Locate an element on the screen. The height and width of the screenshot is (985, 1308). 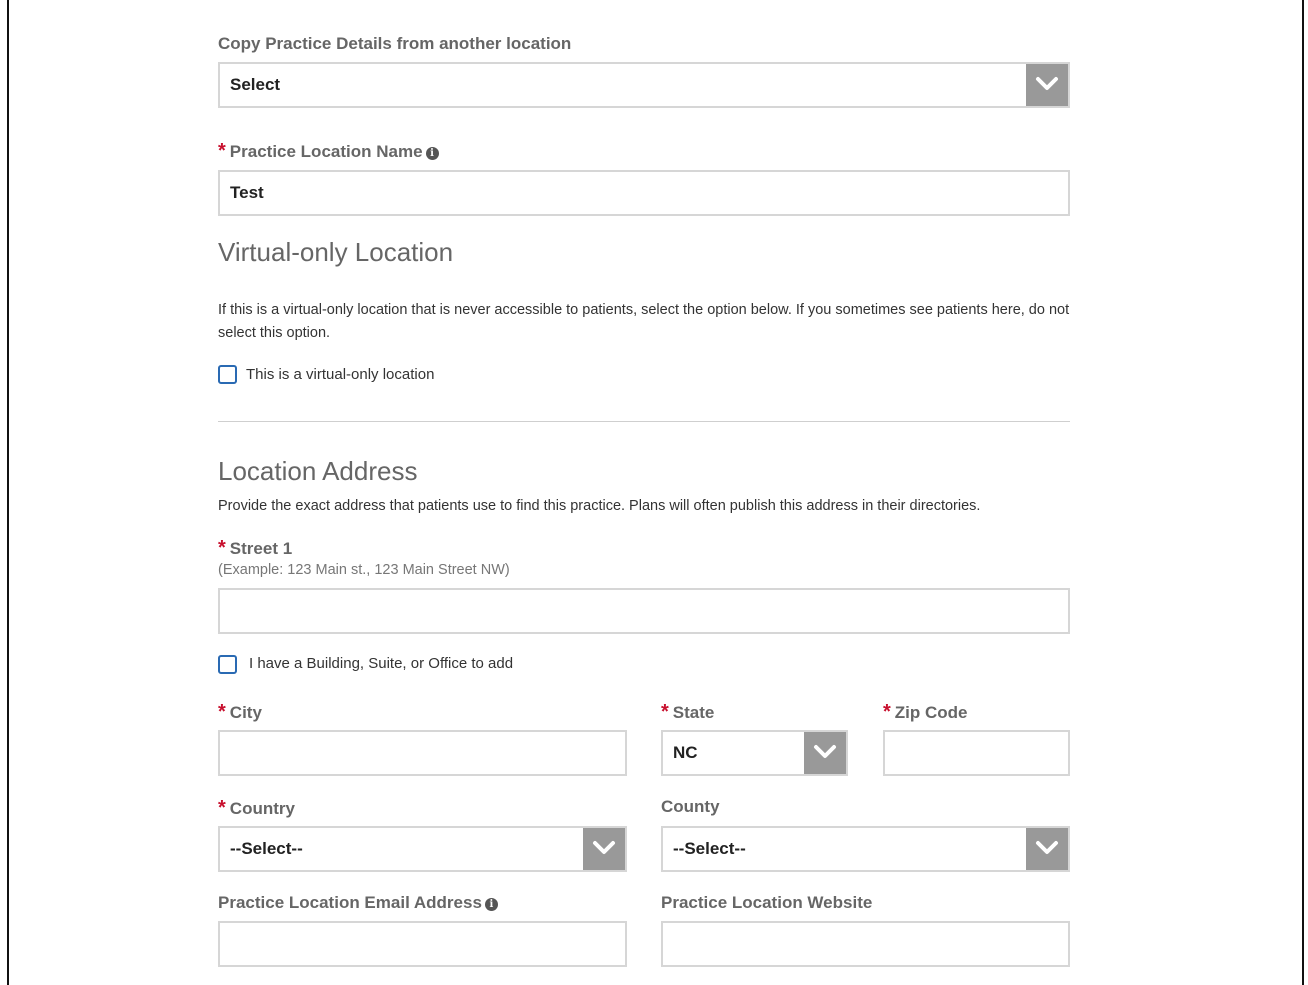
city-input is located at coordinates (422, 753).